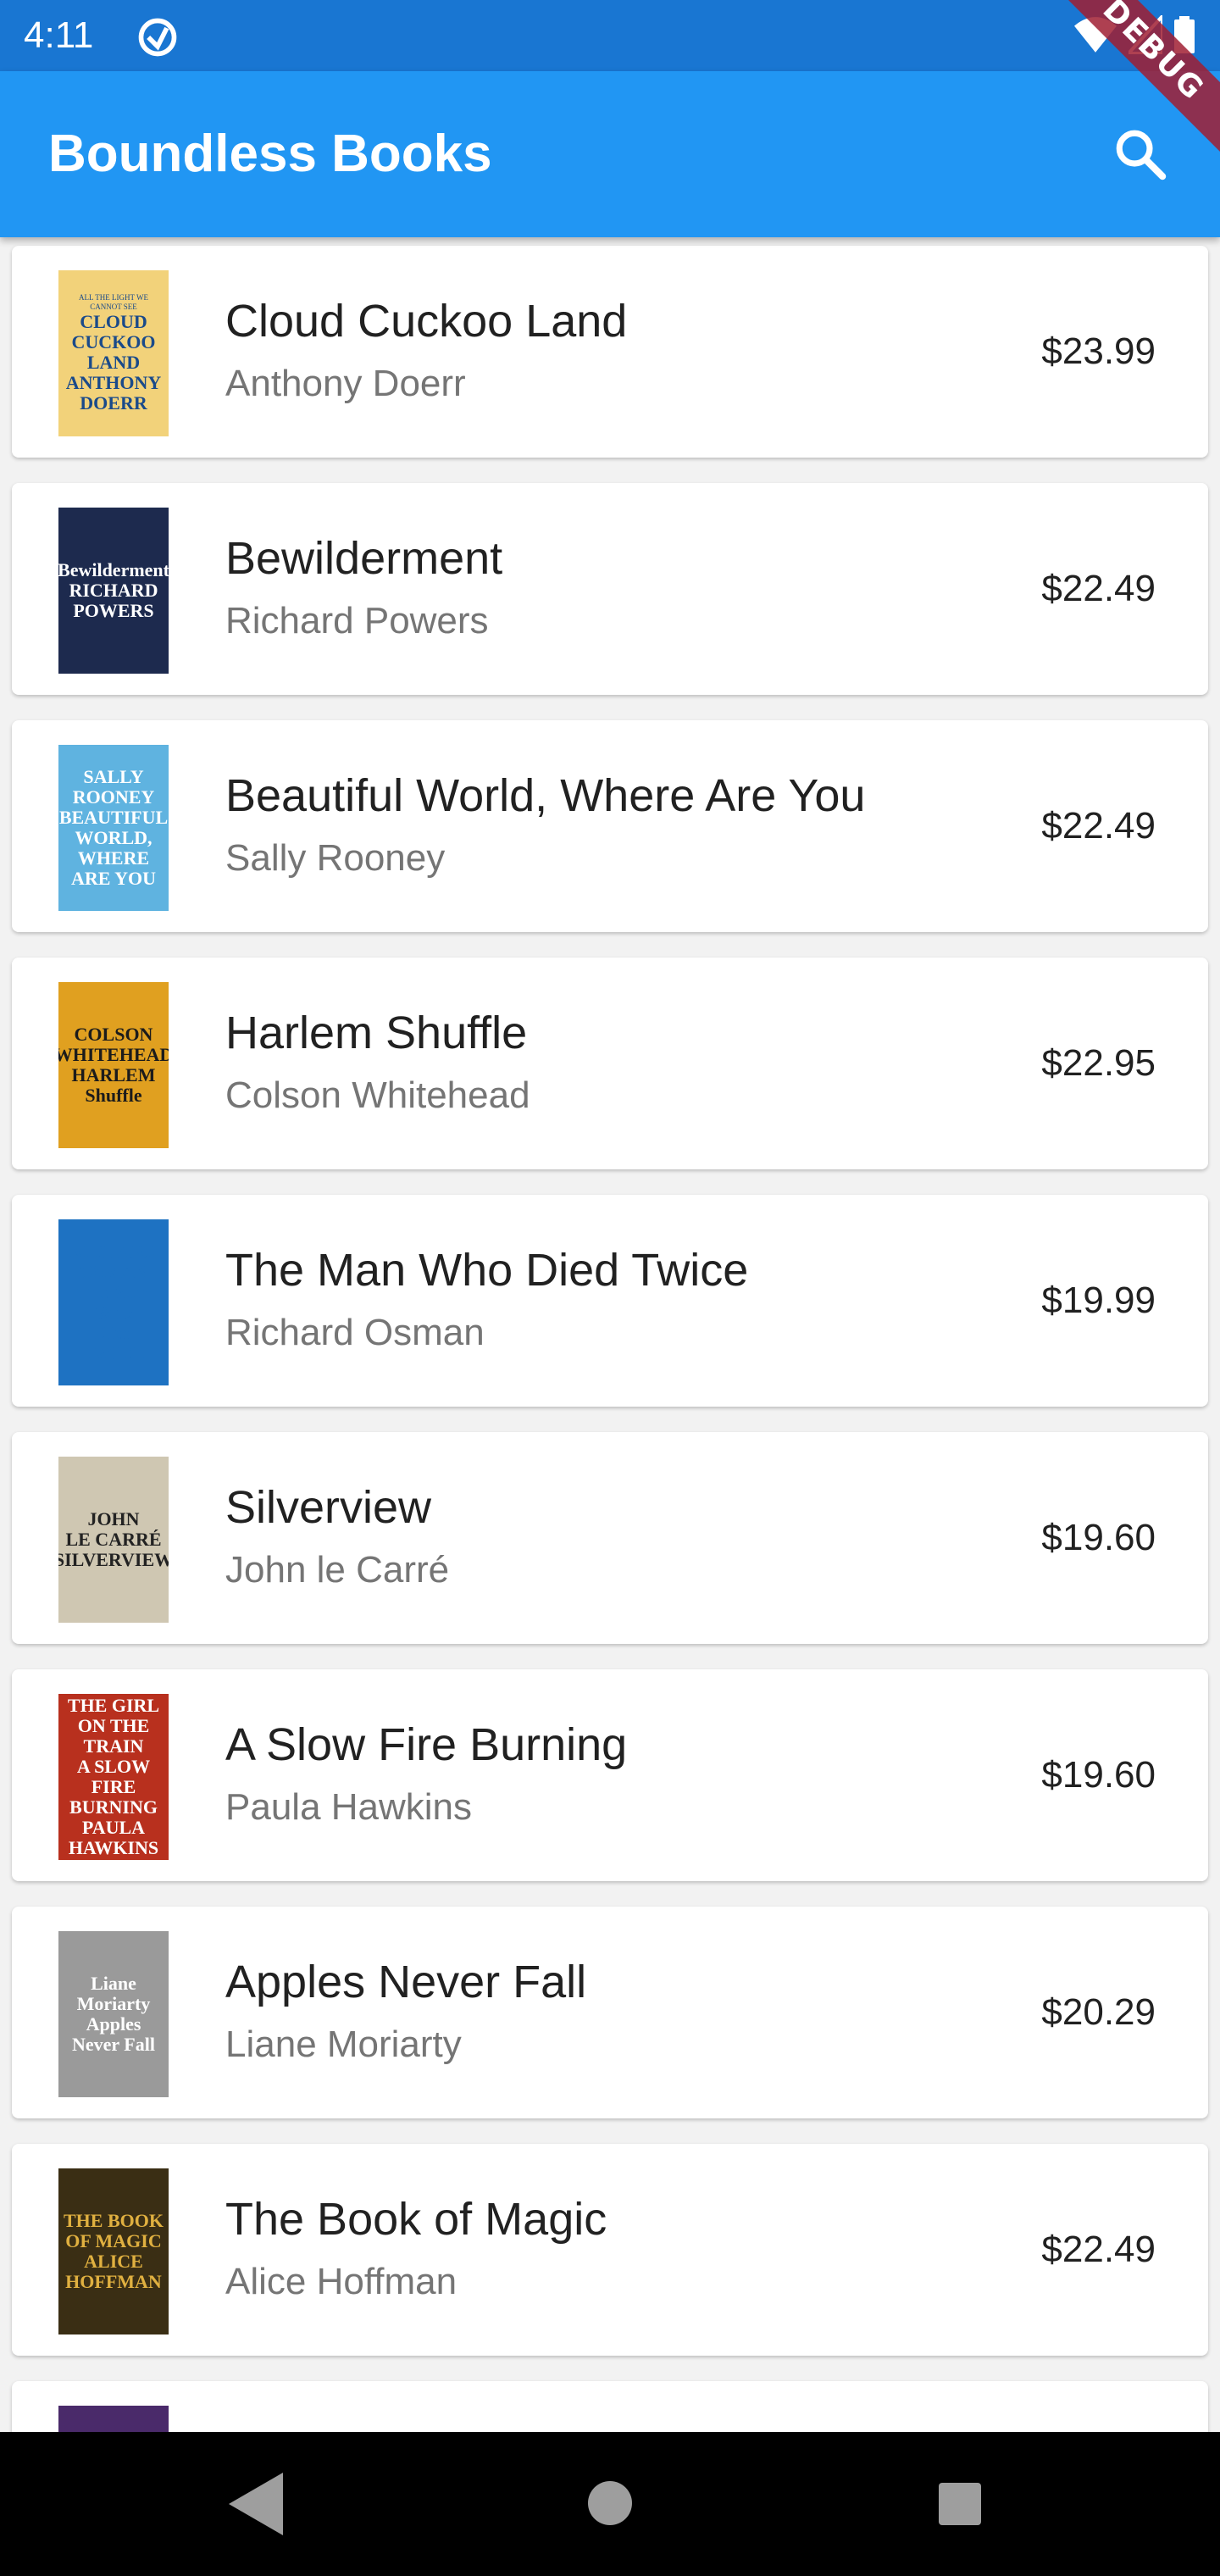 This screenshot has height=2576, width=1220. Describe the element at coordinates (113, 2240) in the screenshot. I see `cover-text: OF MAGIC` at that location.